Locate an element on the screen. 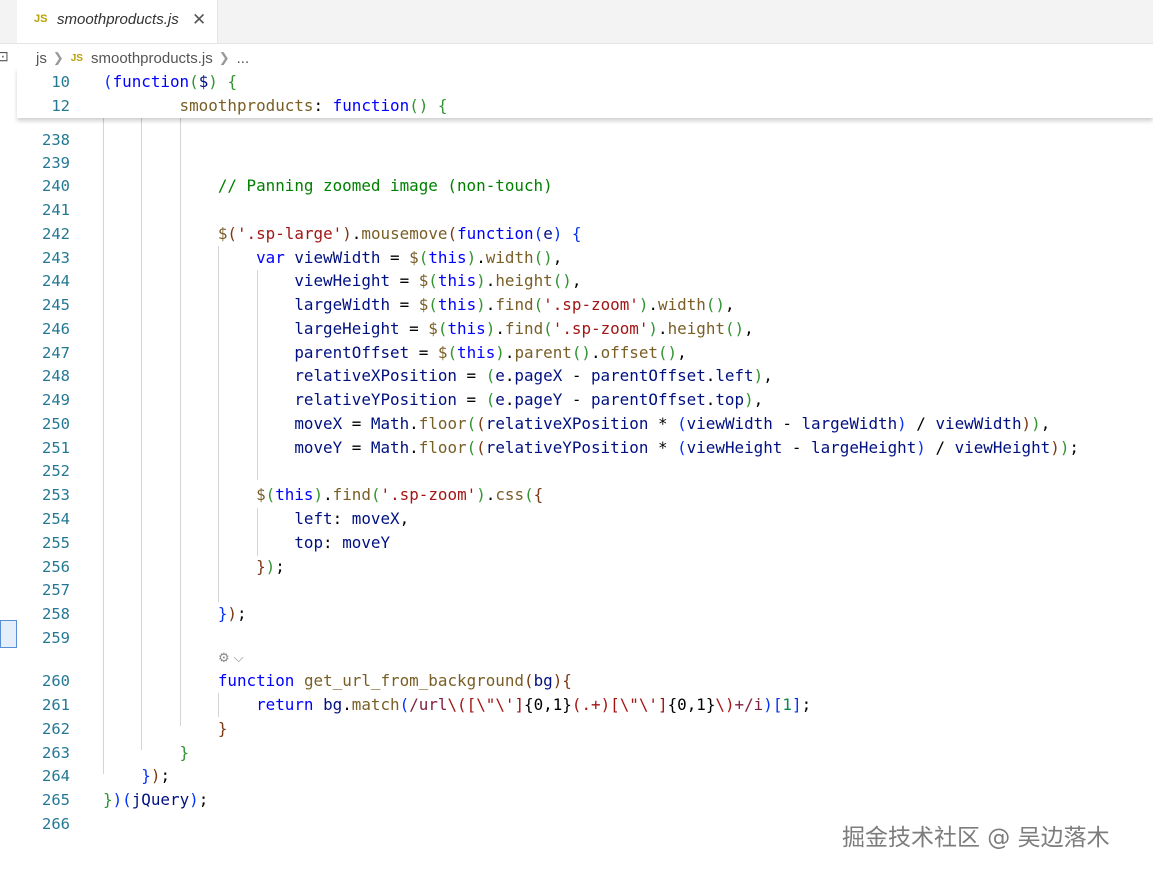 The image size is (1153, 871). line-number: 250 is located at coordinates (56, 424).